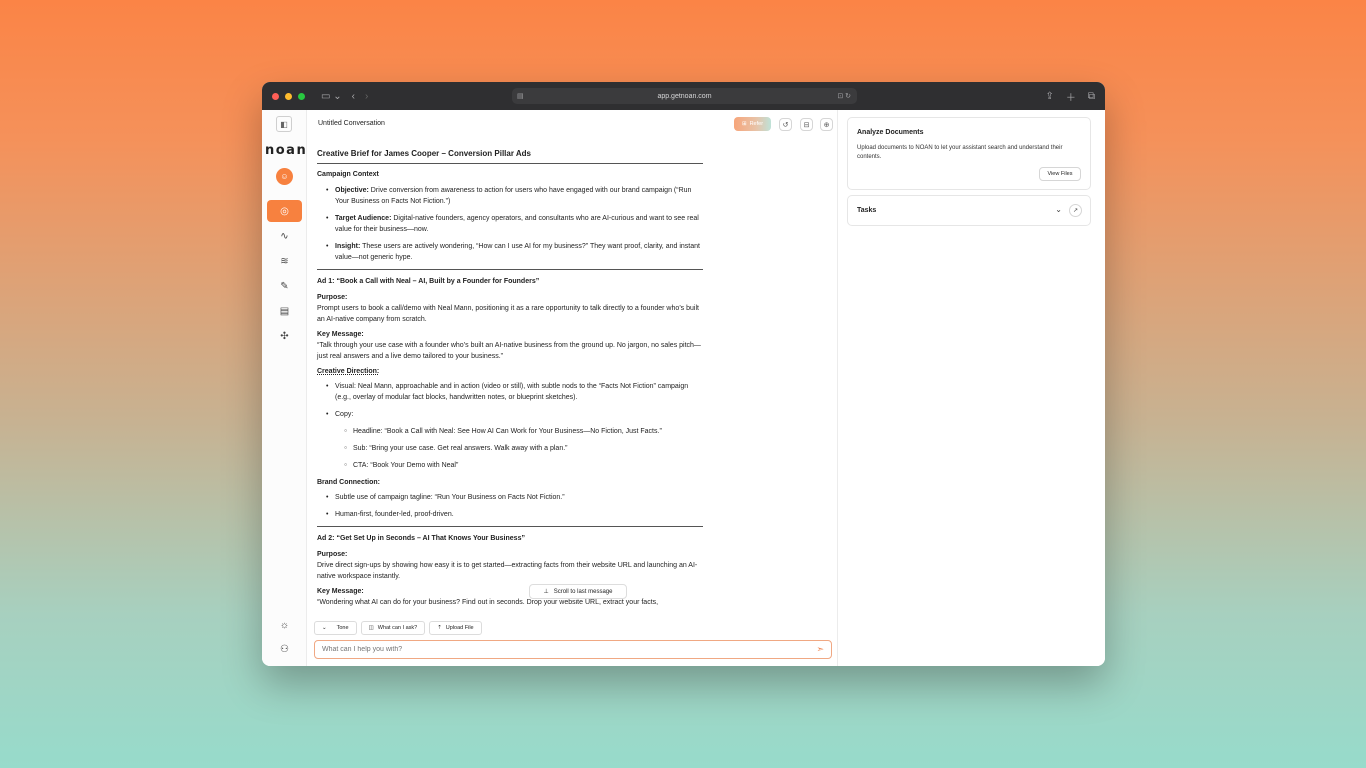 The image size is (1366, 768). What do you see at coordinates (510, 465) in the screenshot?
I see `list-item: CTA: “Book Your Demo with Neal”` at bounding box center [510, 465].